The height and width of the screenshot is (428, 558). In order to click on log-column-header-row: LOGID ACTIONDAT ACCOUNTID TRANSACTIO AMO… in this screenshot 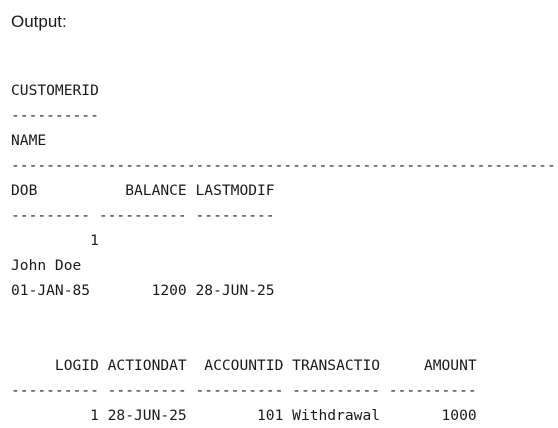, I will do `click(244, 365)`.